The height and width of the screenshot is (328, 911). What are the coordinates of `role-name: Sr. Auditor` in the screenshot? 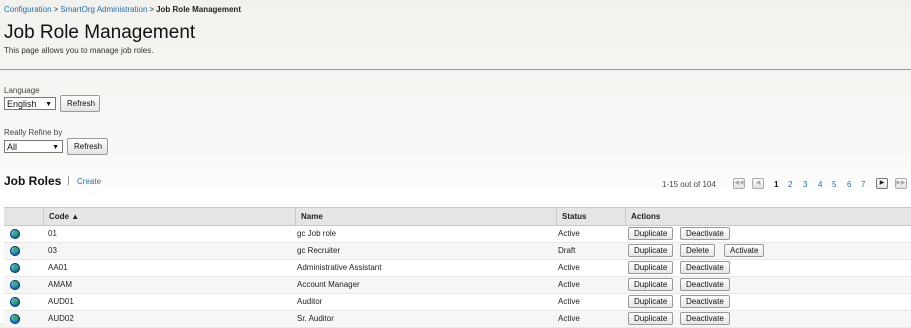 It's located at (315, 318).